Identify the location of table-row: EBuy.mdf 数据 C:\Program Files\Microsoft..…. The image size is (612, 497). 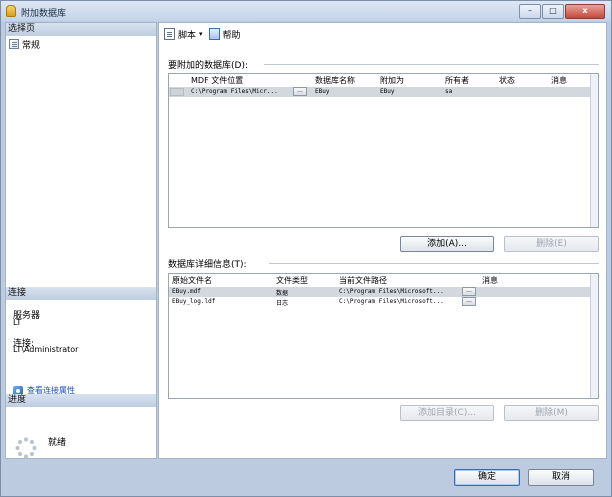
(383, 292).